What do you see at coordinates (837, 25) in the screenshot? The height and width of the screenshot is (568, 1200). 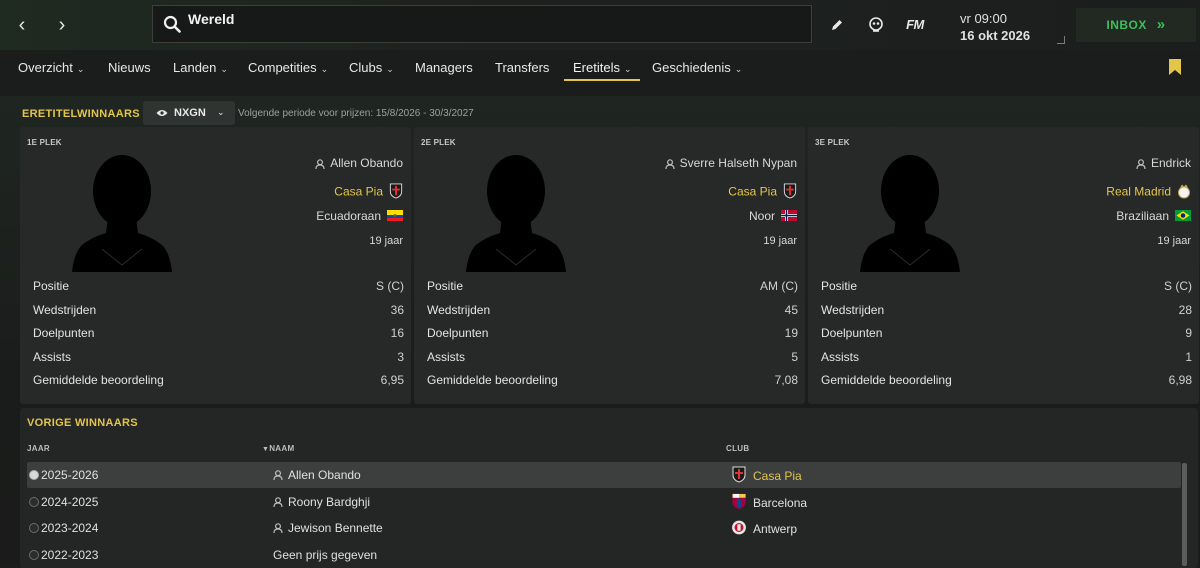 I see `pencil-icon` at bounding box center [837, 25].